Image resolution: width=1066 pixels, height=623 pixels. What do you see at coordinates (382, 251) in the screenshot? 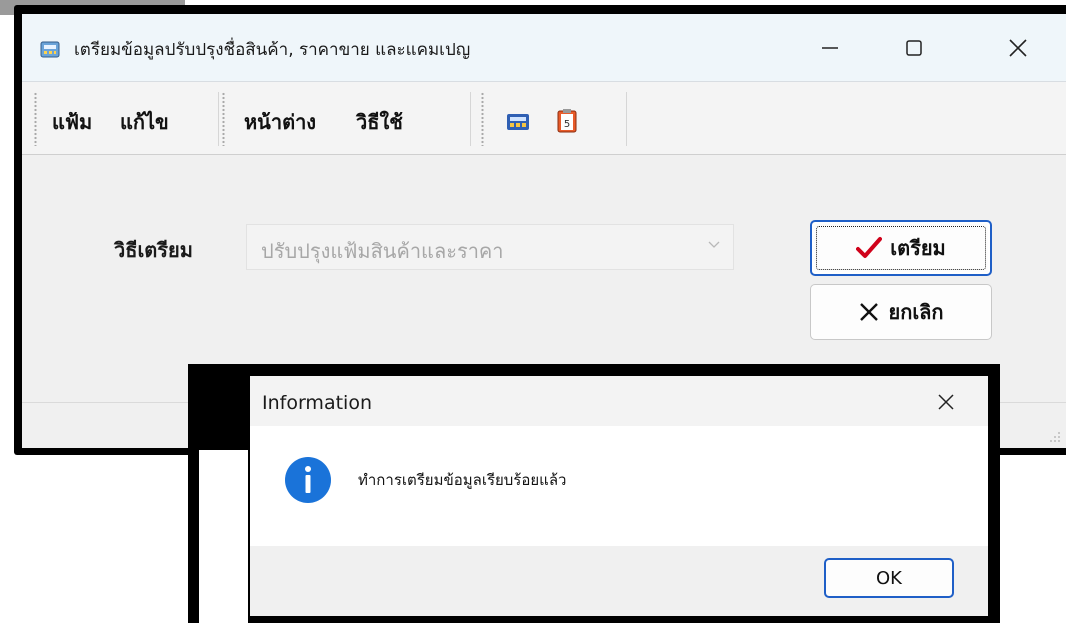
I see `method-select-value: ปรับปรุงแฟ้มสินค้าและราคา` at bounding box center [382, 251].